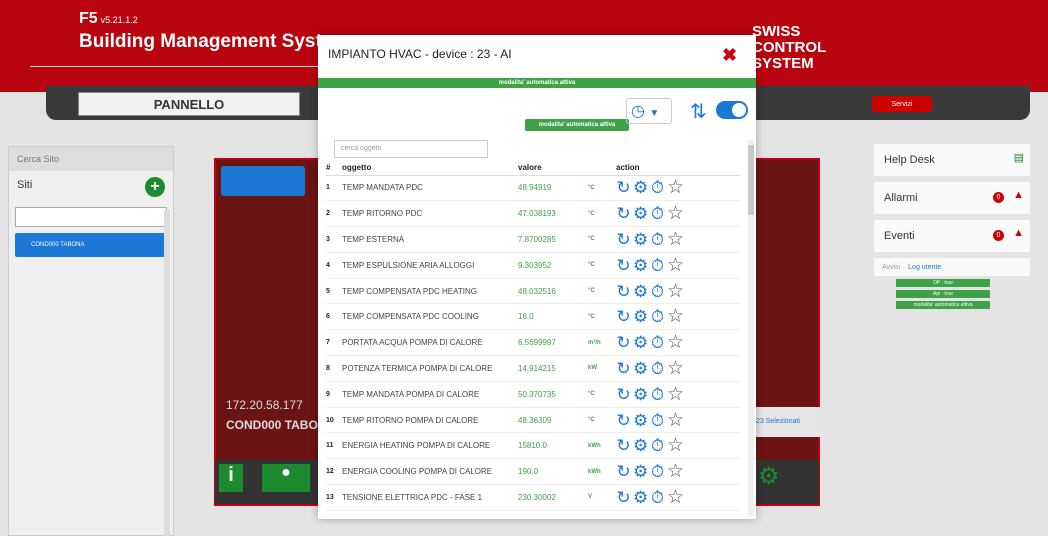  What do you see at coordinates (654, 113) in the screenshot?
I see `chevron-down-icon: ▼` at bounding box center [654, 113].